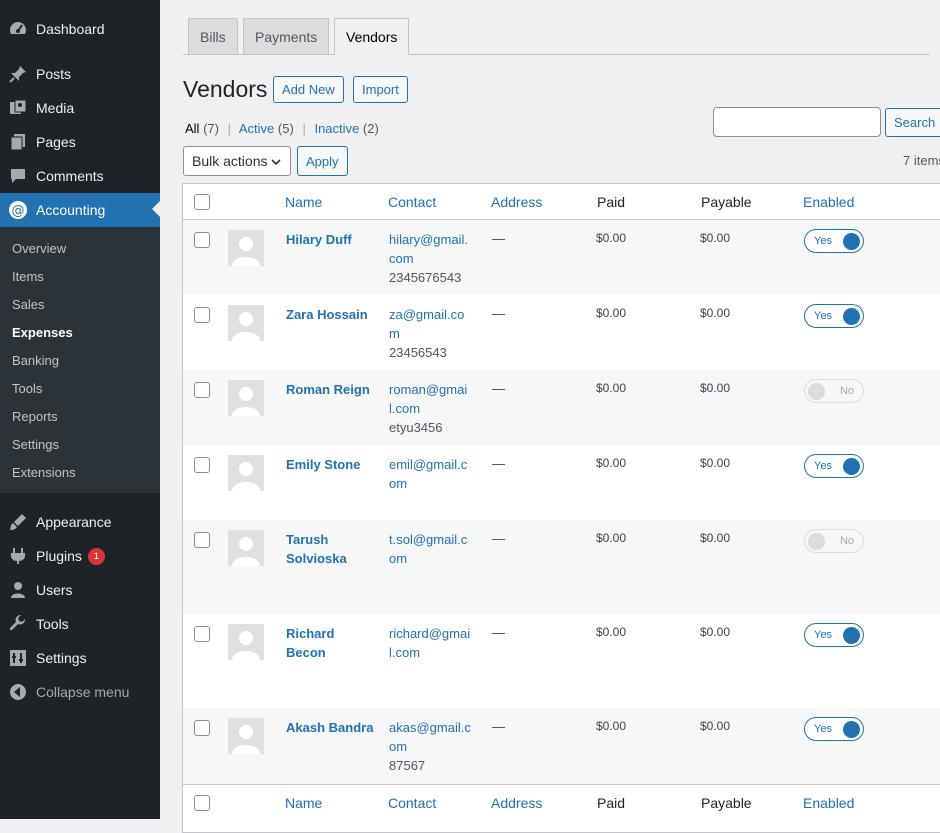 This screenshot has width=940, height=833. What do you see at coordinates (80, 692) in the screenshot?
I see `collapse-menu-button: Collapse menu` at bounding box center [80, 692].